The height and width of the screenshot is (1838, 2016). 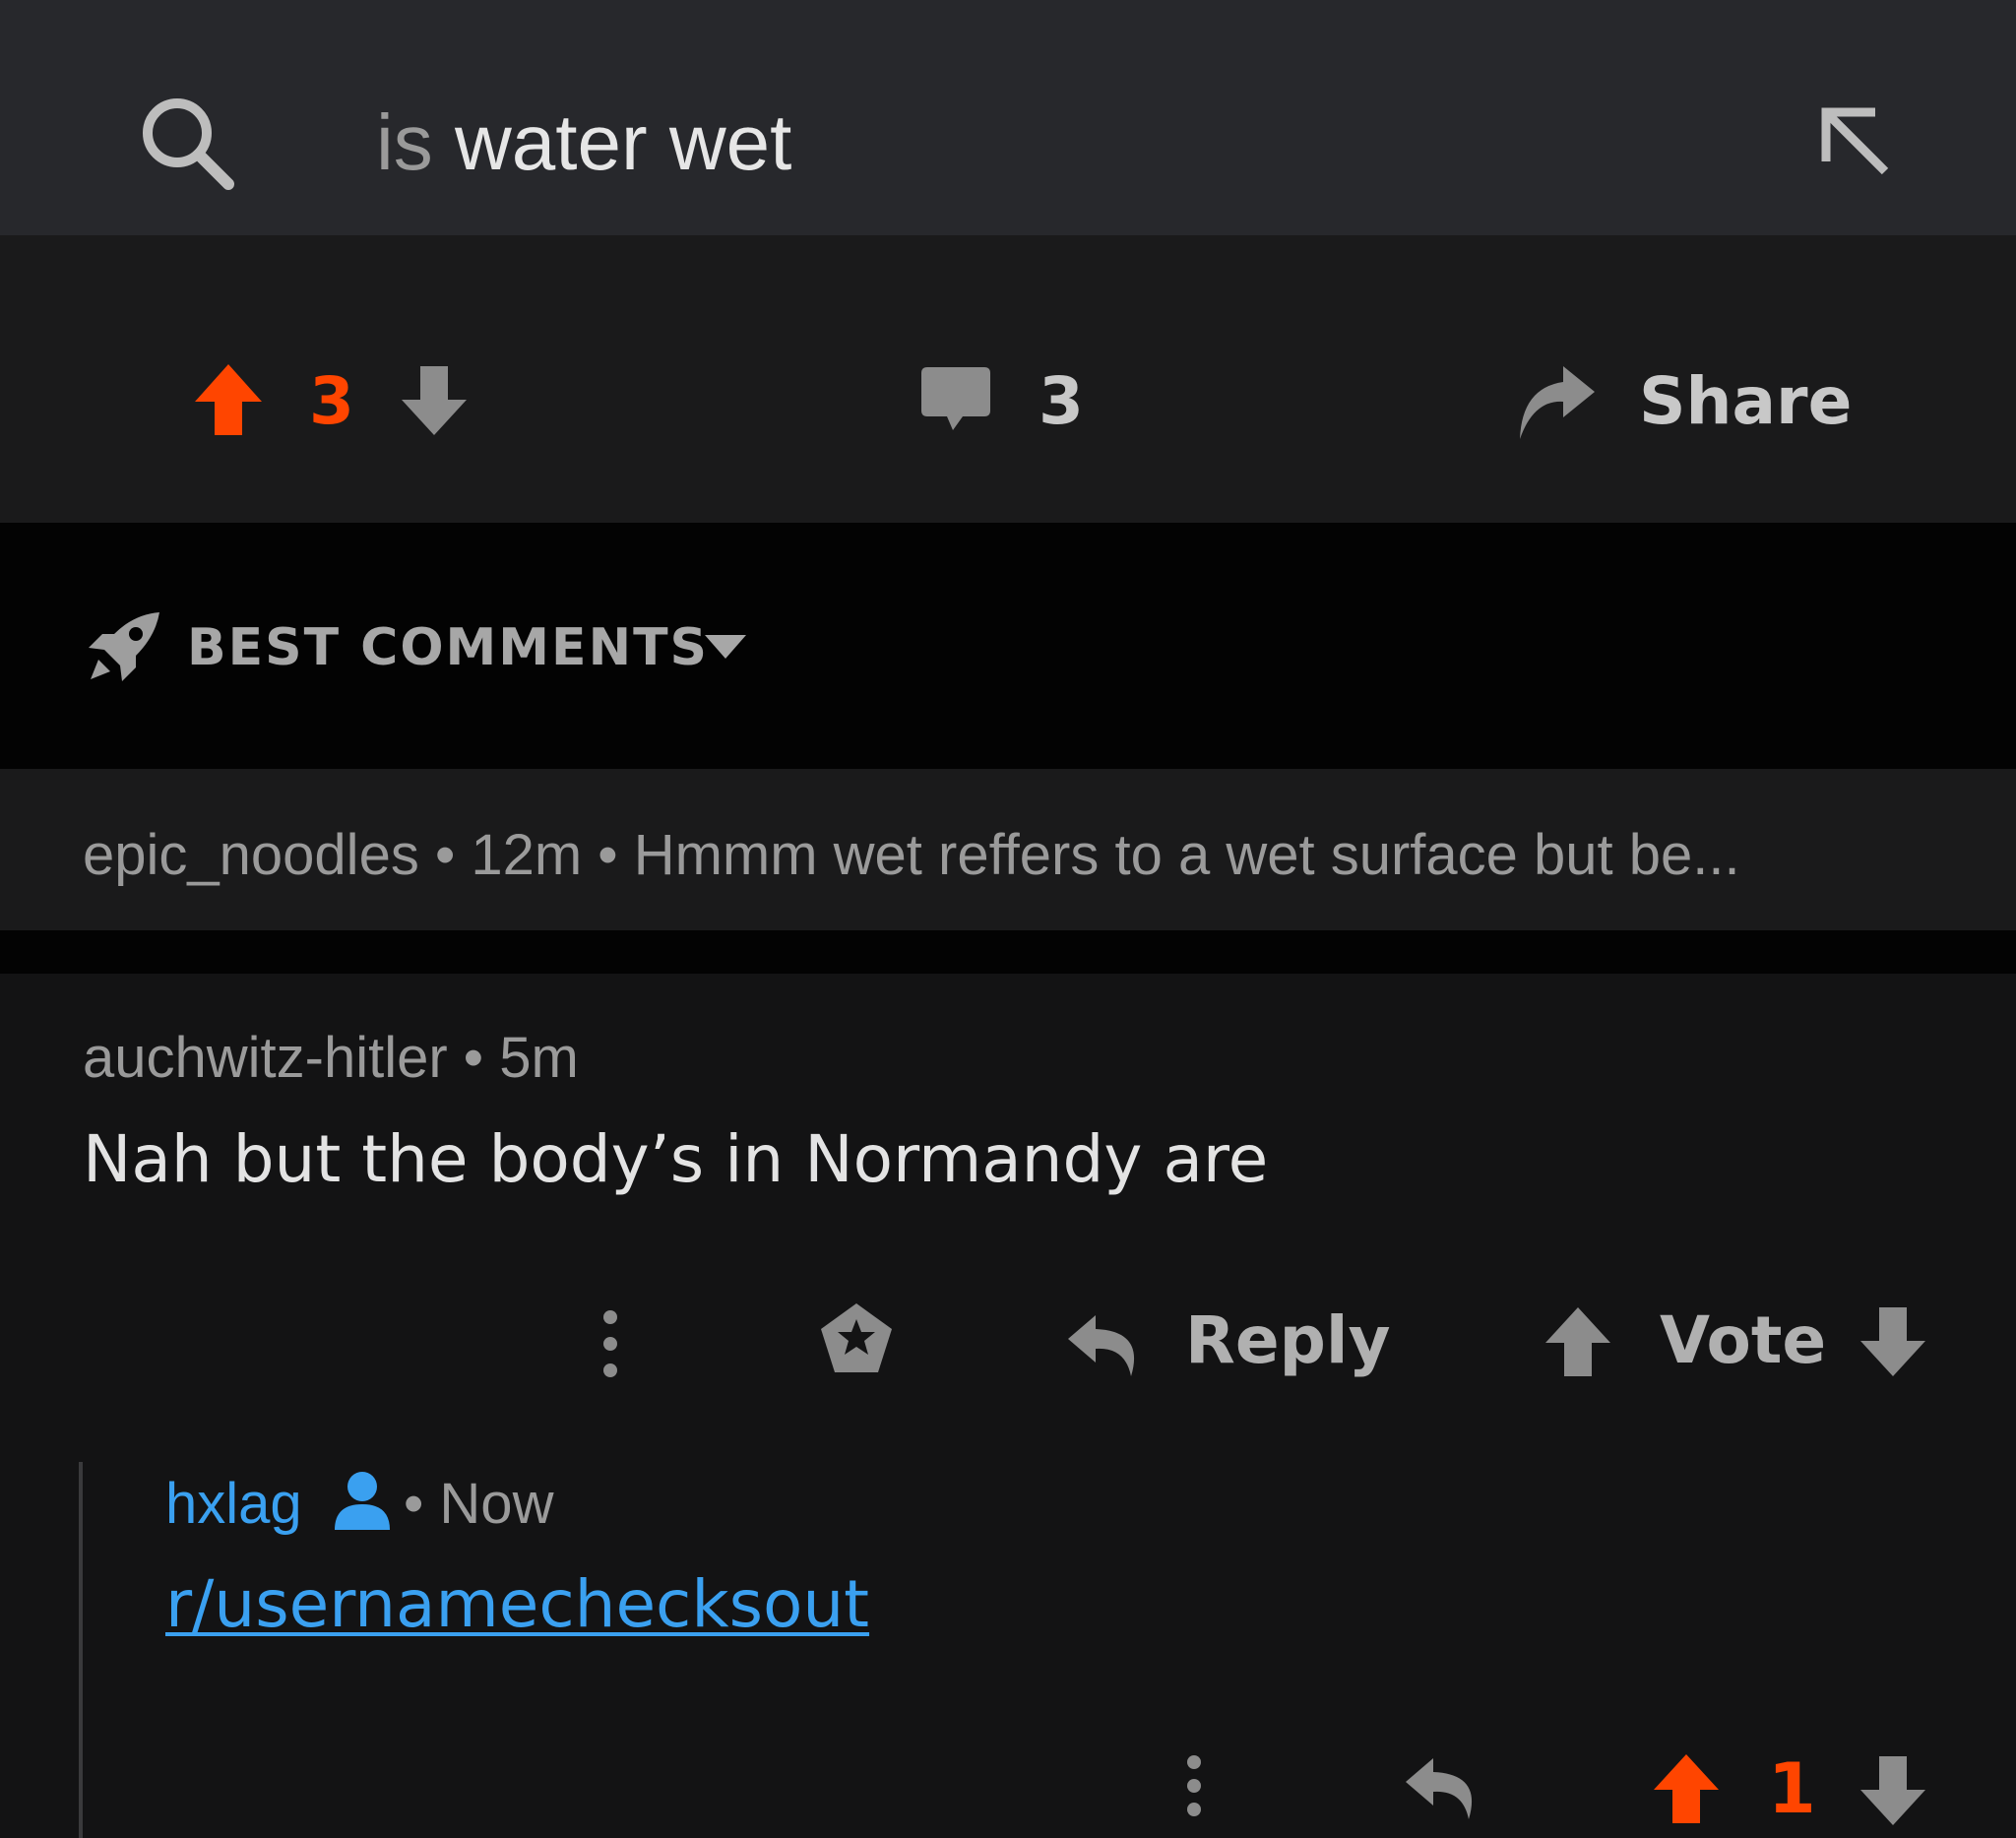 I want to click on subreddit-link: r/usernamechecksout, so click(x=517, y=1604).